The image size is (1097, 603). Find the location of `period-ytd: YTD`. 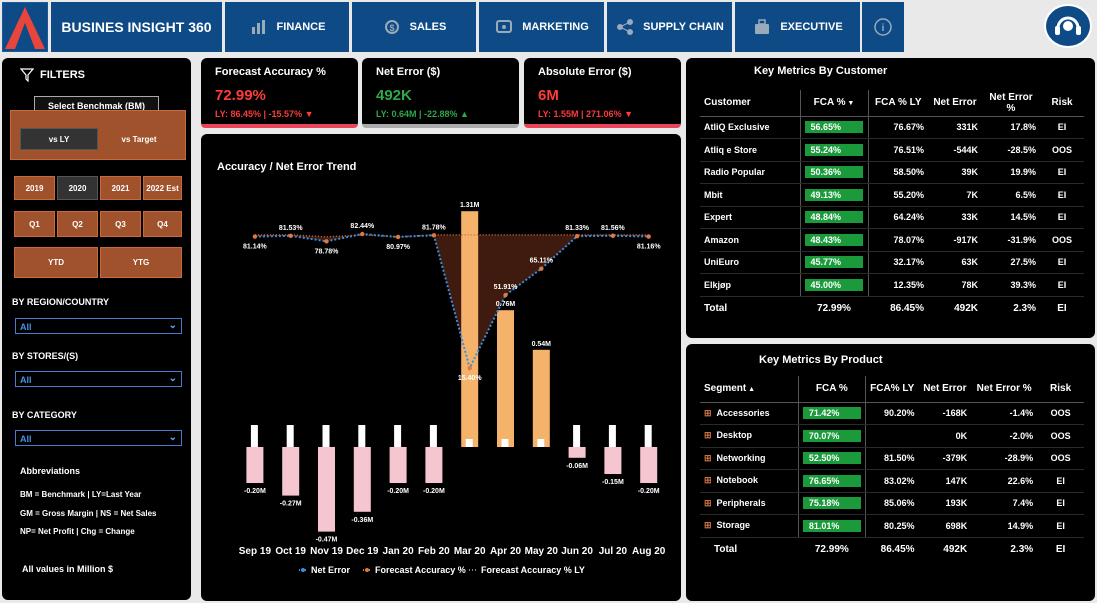

period-ytd: YTD is located at coordinates (56, 262).